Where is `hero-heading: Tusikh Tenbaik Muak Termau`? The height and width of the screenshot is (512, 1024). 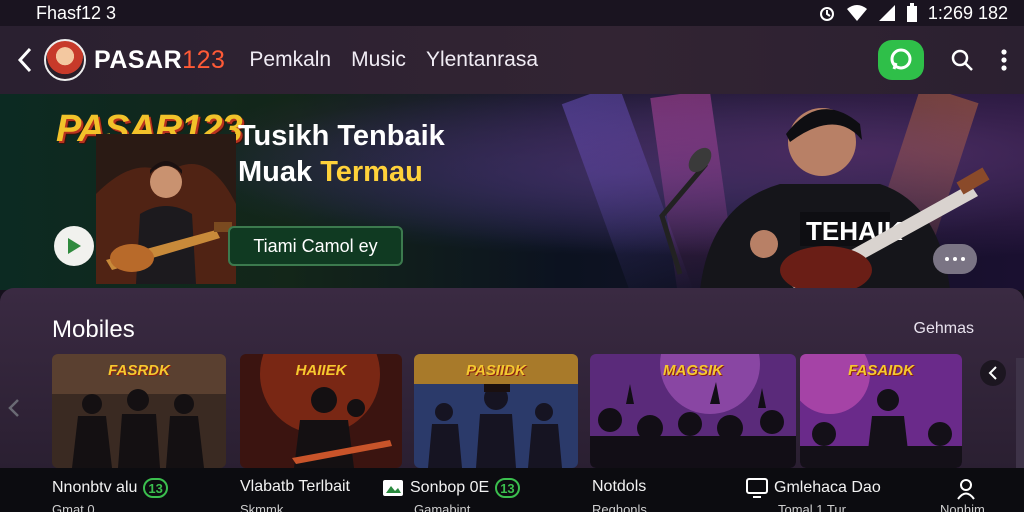
hero-heading: Tusikh Tenbaik Muak Termau is located at coordinates (341, 154).